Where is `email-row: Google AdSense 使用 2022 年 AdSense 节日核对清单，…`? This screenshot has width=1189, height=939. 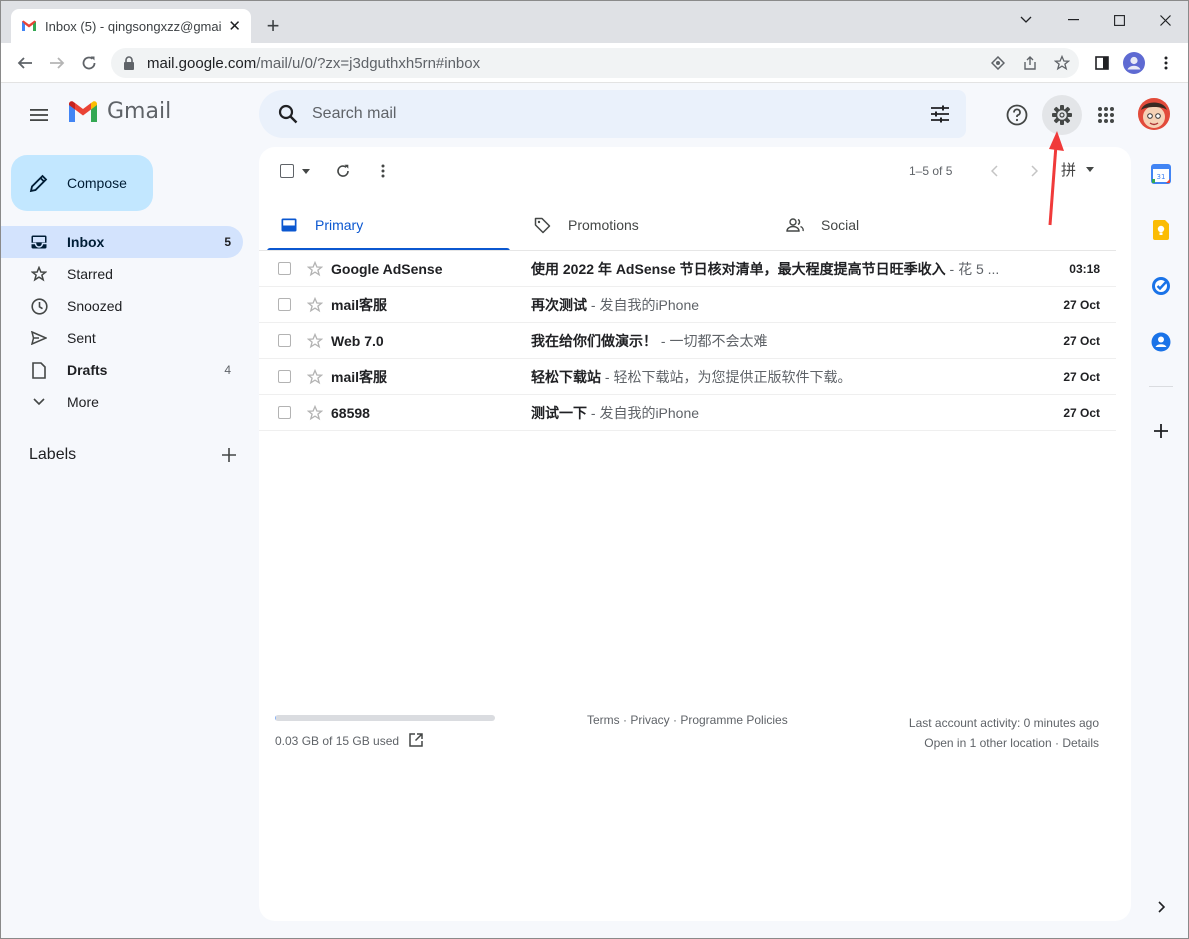 email-row: Google AdSense 使用 2022 年 AdSense 节日核对清单，… is located at coordinates (687, 269).